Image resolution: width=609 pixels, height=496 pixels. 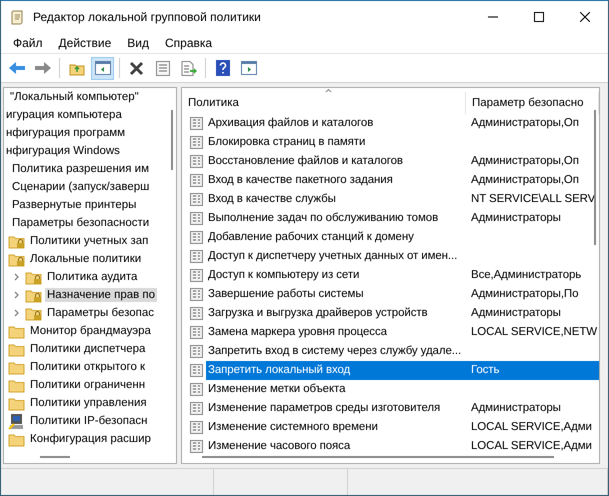 What do you see at coordinates (88, 385) in the screenshot?
I see `tree-item: Политики ограниченн` at bounding box center [88, 385].